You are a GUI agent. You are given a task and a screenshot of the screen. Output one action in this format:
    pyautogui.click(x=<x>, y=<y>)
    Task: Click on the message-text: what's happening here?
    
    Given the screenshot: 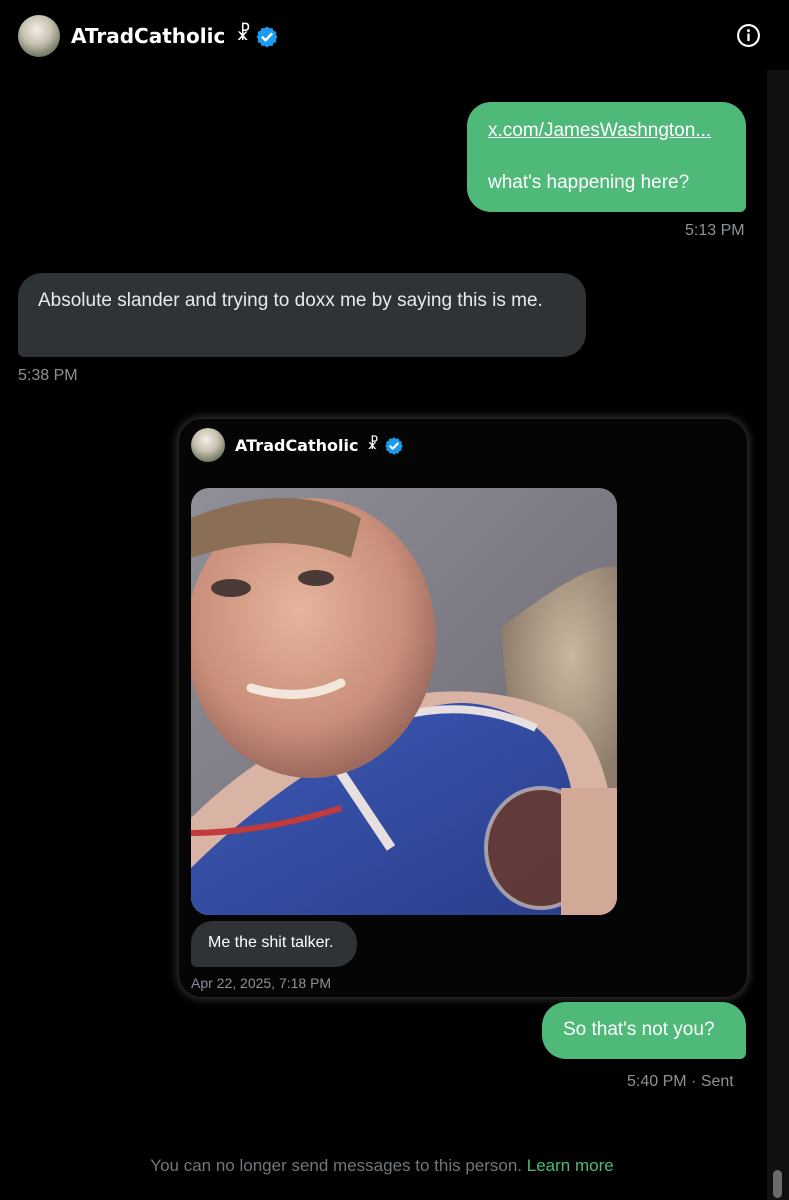 What is the action you would take?
    pyautogui.click(x=589, y=182)
    